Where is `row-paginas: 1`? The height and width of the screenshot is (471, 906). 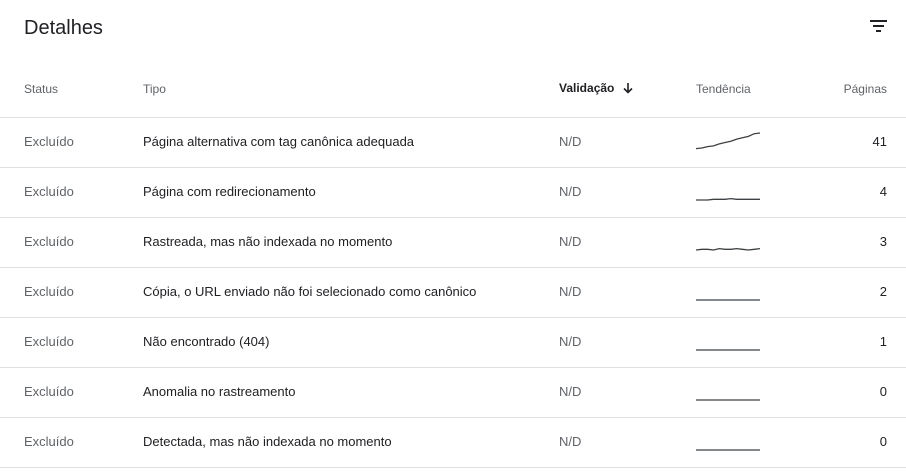
row-paginas: 1 is located at coordinates (883, 341).